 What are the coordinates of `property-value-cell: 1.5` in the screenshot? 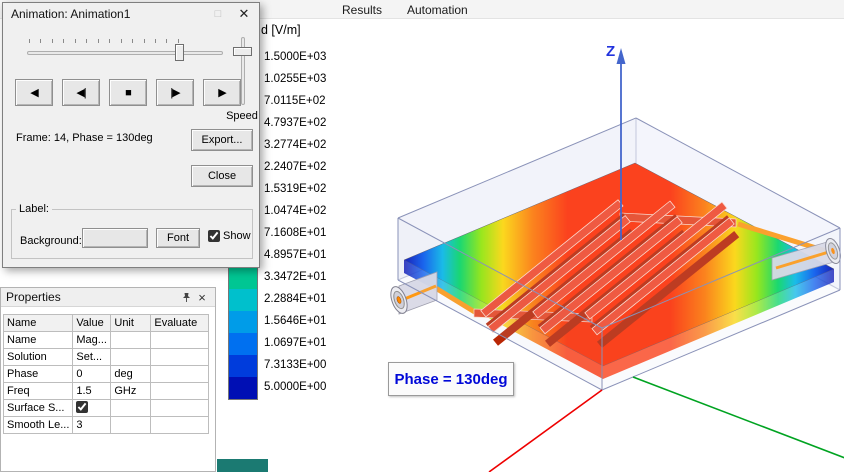 It's located at (92, 391).